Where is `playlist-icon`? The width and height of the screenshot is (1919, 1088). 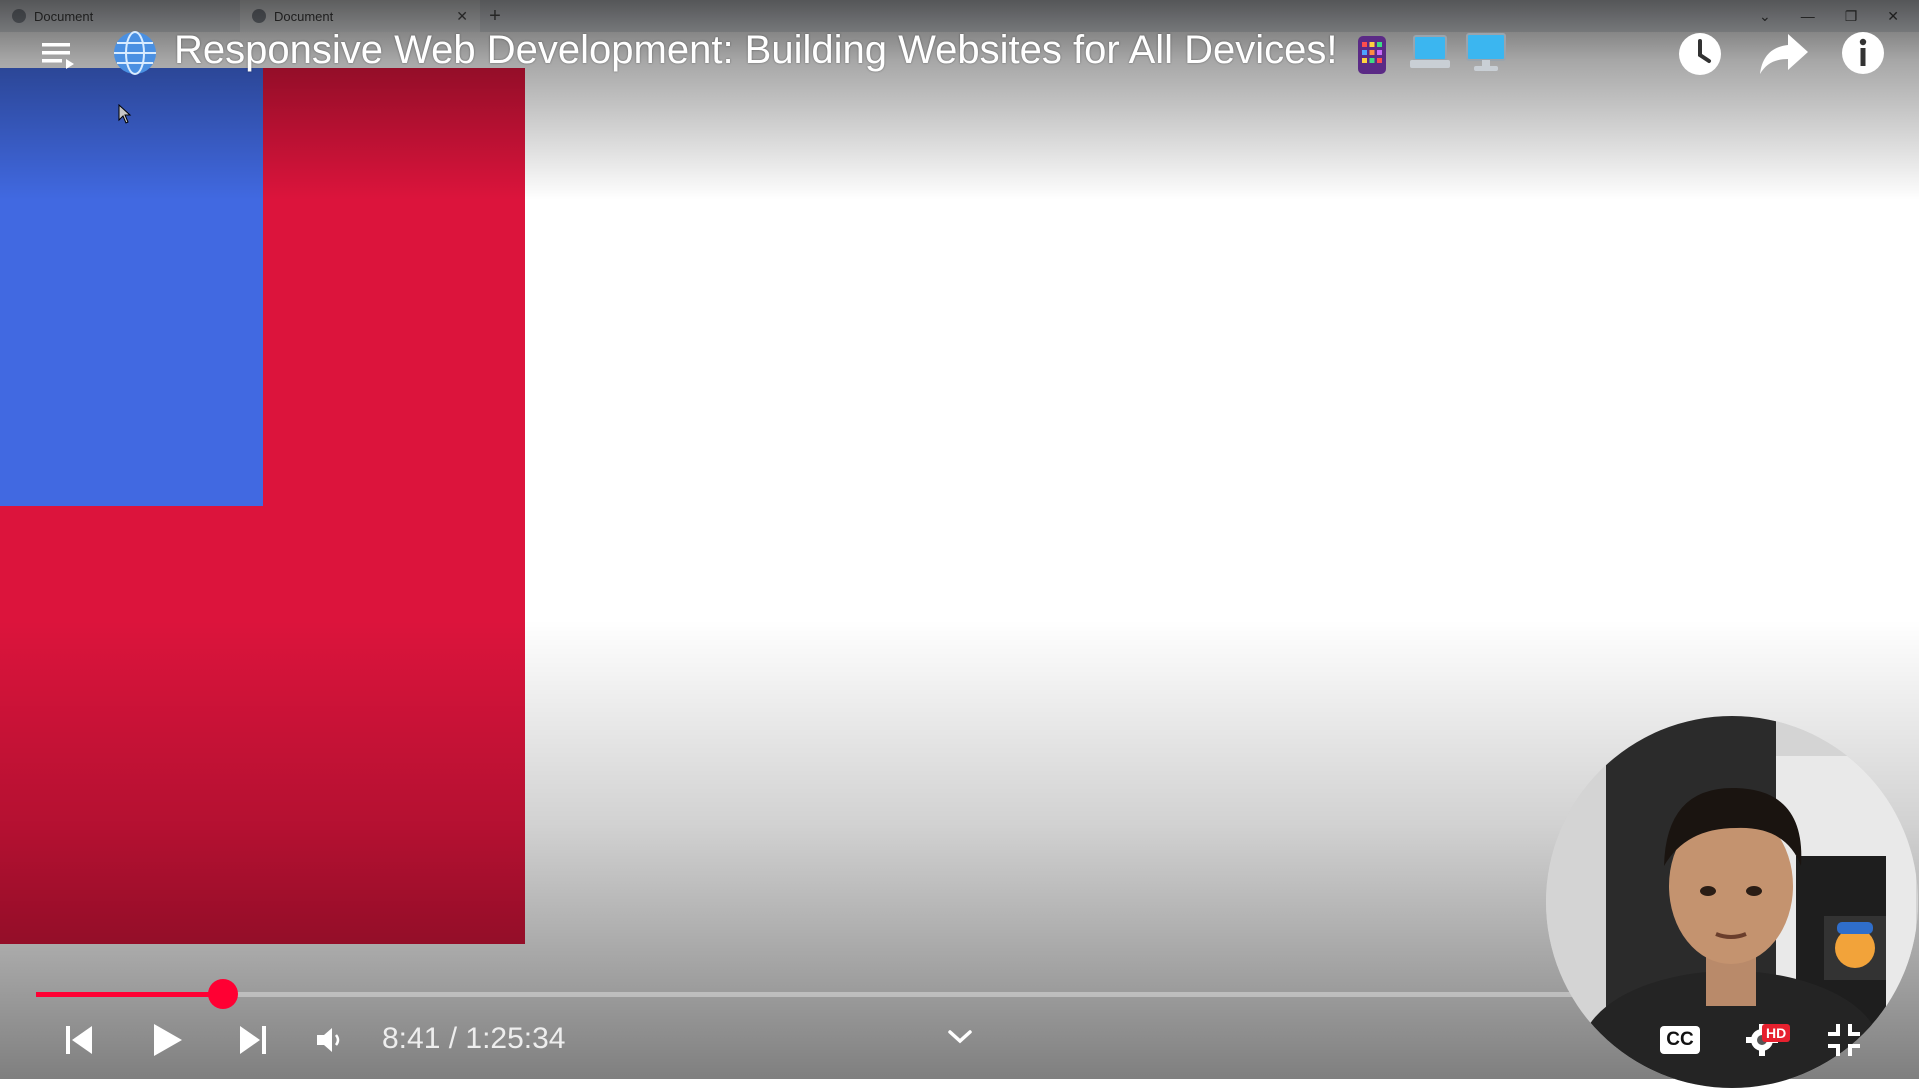
playlist-icon is located at coordinates (58, 54).